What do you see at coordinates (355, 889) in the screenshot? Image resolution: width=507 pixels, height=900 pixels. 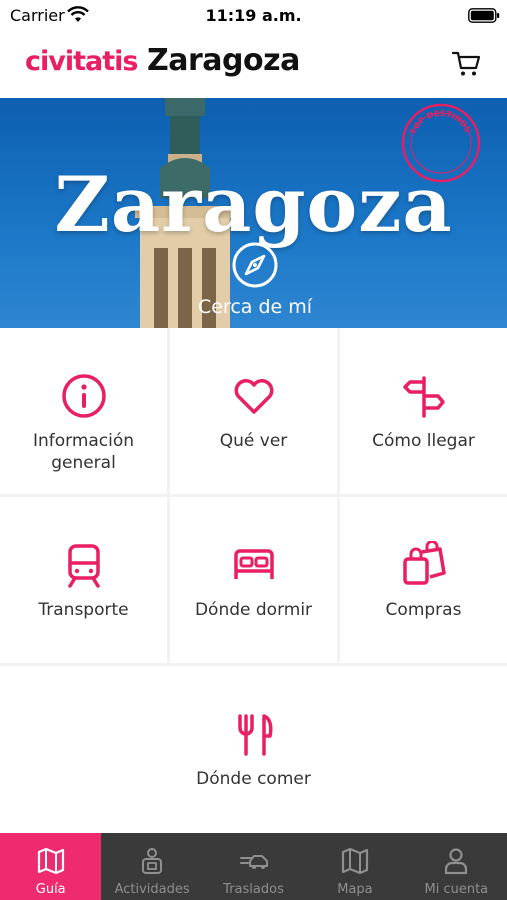 I see `tab-label: Mapa` at bounding box center [355, 889].